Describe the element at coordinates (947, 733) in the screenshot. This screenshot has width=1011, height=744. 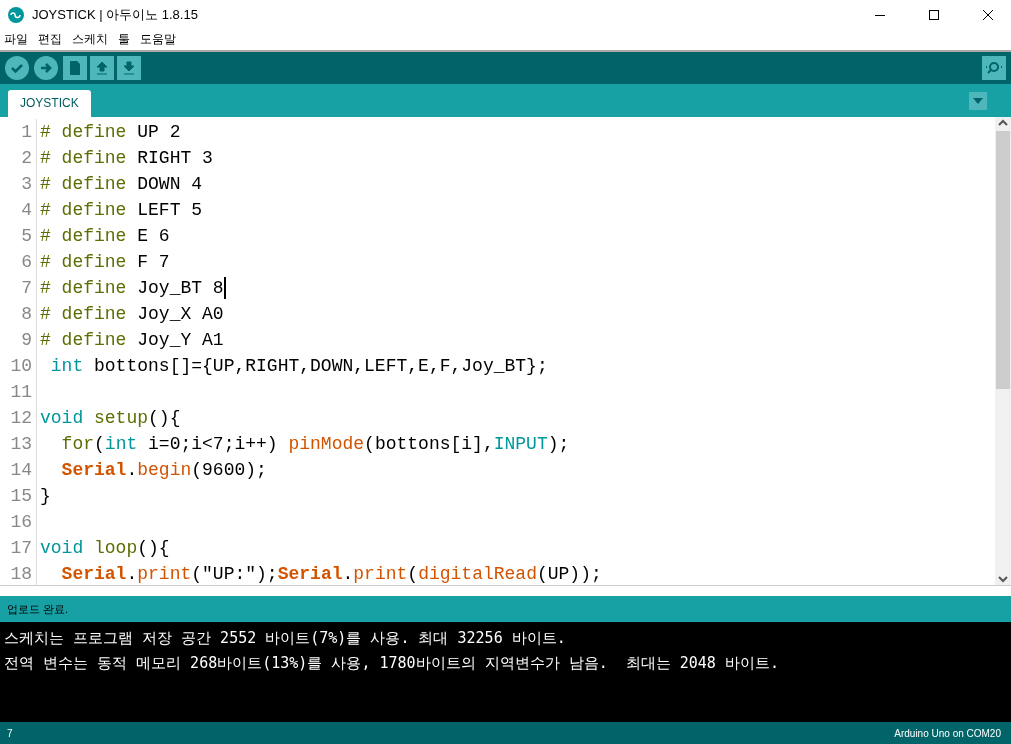
I see `board-port-label: Arduino Uno on COM20` at that location.